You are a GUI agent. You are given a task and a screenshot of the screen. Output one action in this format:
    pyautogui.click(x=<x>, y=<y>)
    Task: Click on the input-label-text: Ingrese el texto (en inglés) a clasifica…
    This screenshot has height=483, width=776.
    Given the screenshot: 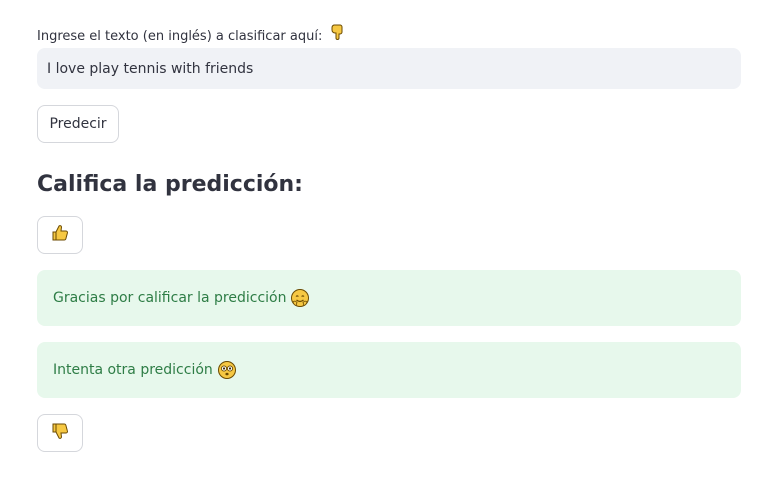 What is the action you would take?
    pyautogui.click(x=180, y=36)
    